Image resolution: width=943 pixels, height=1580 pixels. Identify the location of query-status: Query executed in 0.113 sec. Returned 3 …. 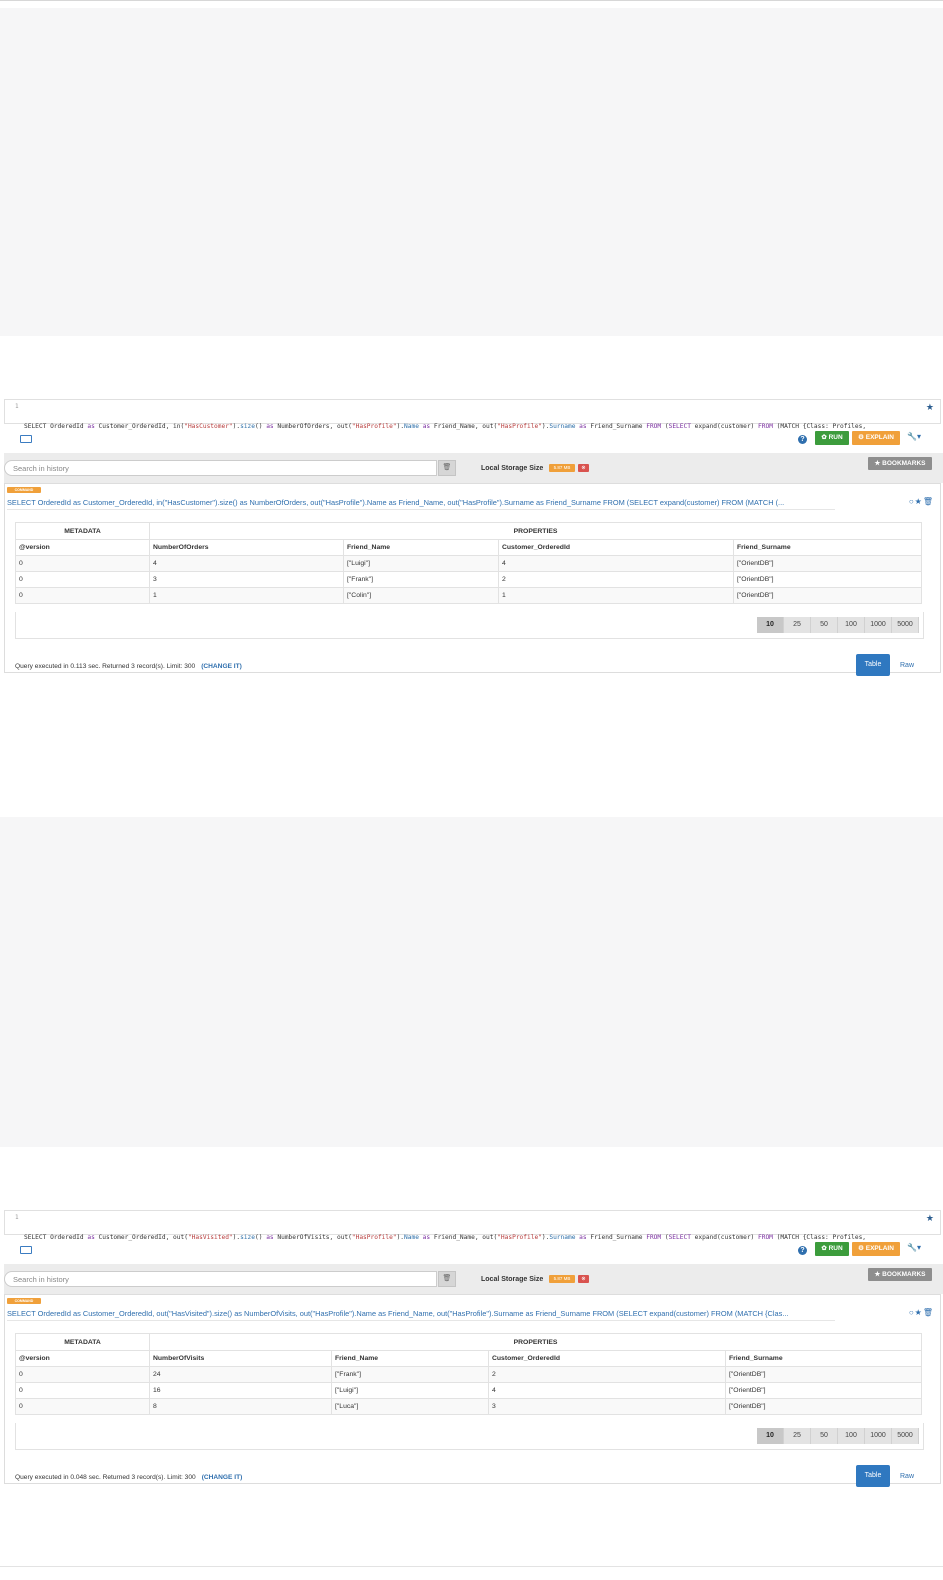
(128, 666).